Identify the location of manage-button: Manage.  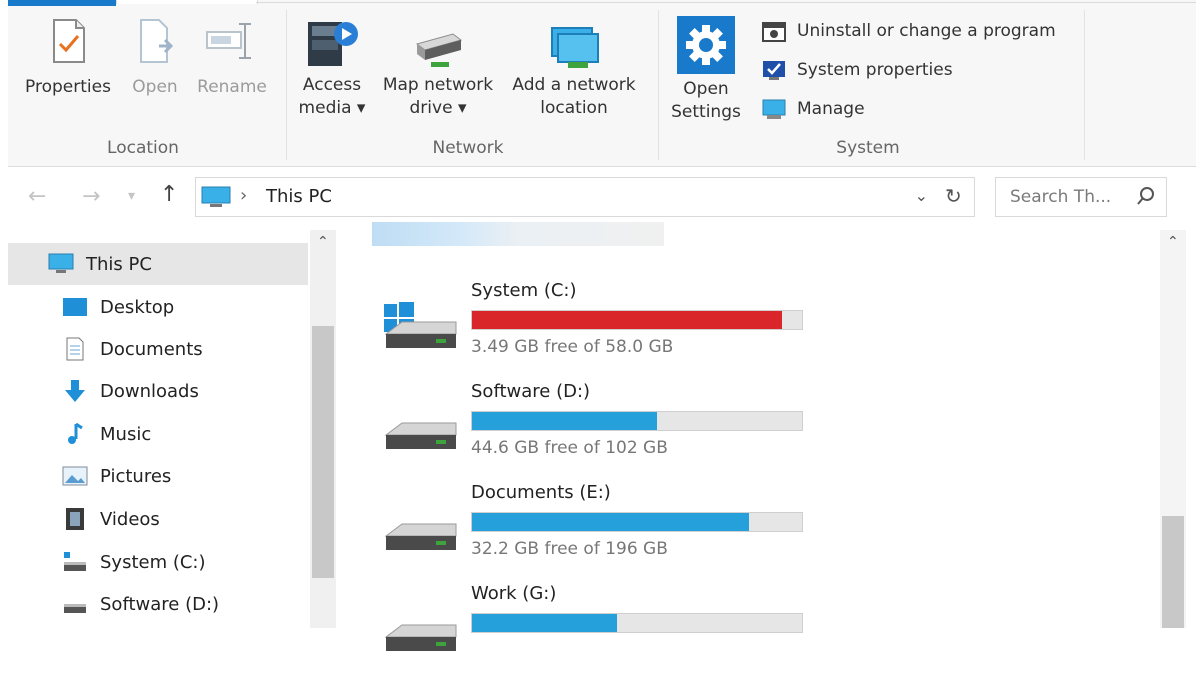
(813, 109).